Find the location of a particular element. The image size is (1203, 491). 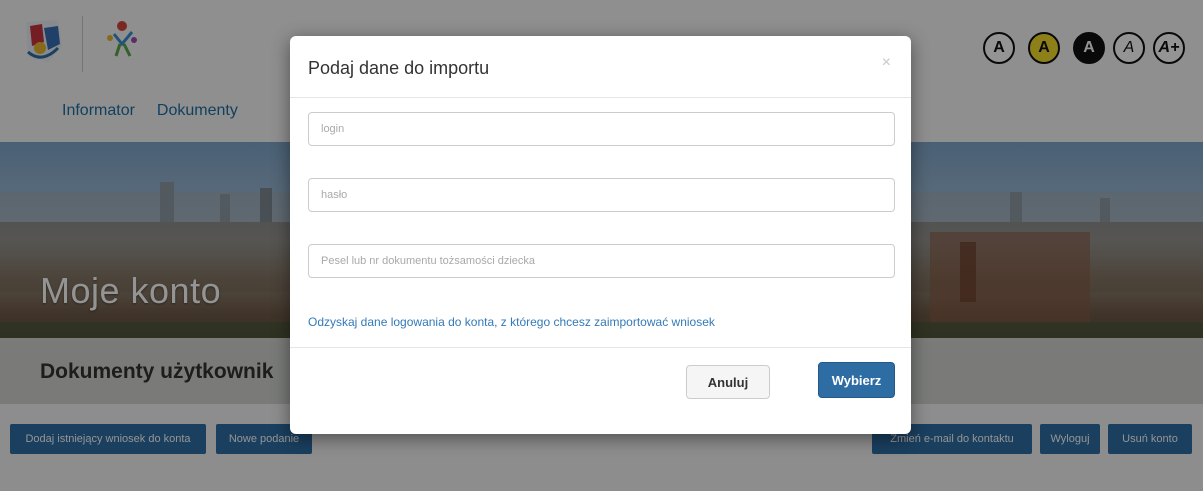

login-input is located at coordinates (601, 129).